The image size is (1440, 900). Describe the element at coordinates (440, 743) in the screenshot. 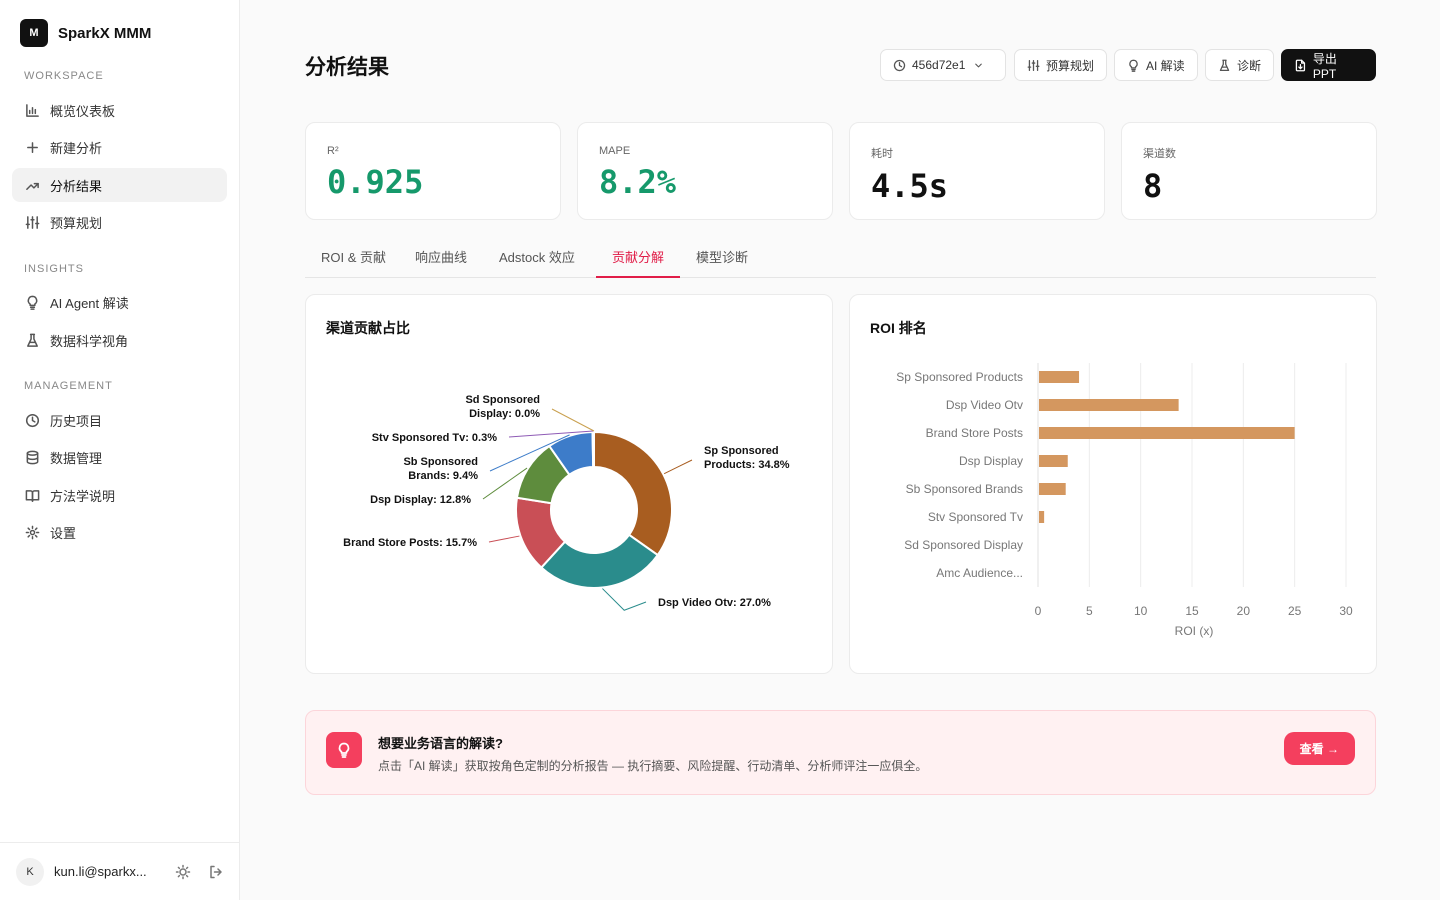

I see `banner-title: 想要业务语言的解读?` at that location.